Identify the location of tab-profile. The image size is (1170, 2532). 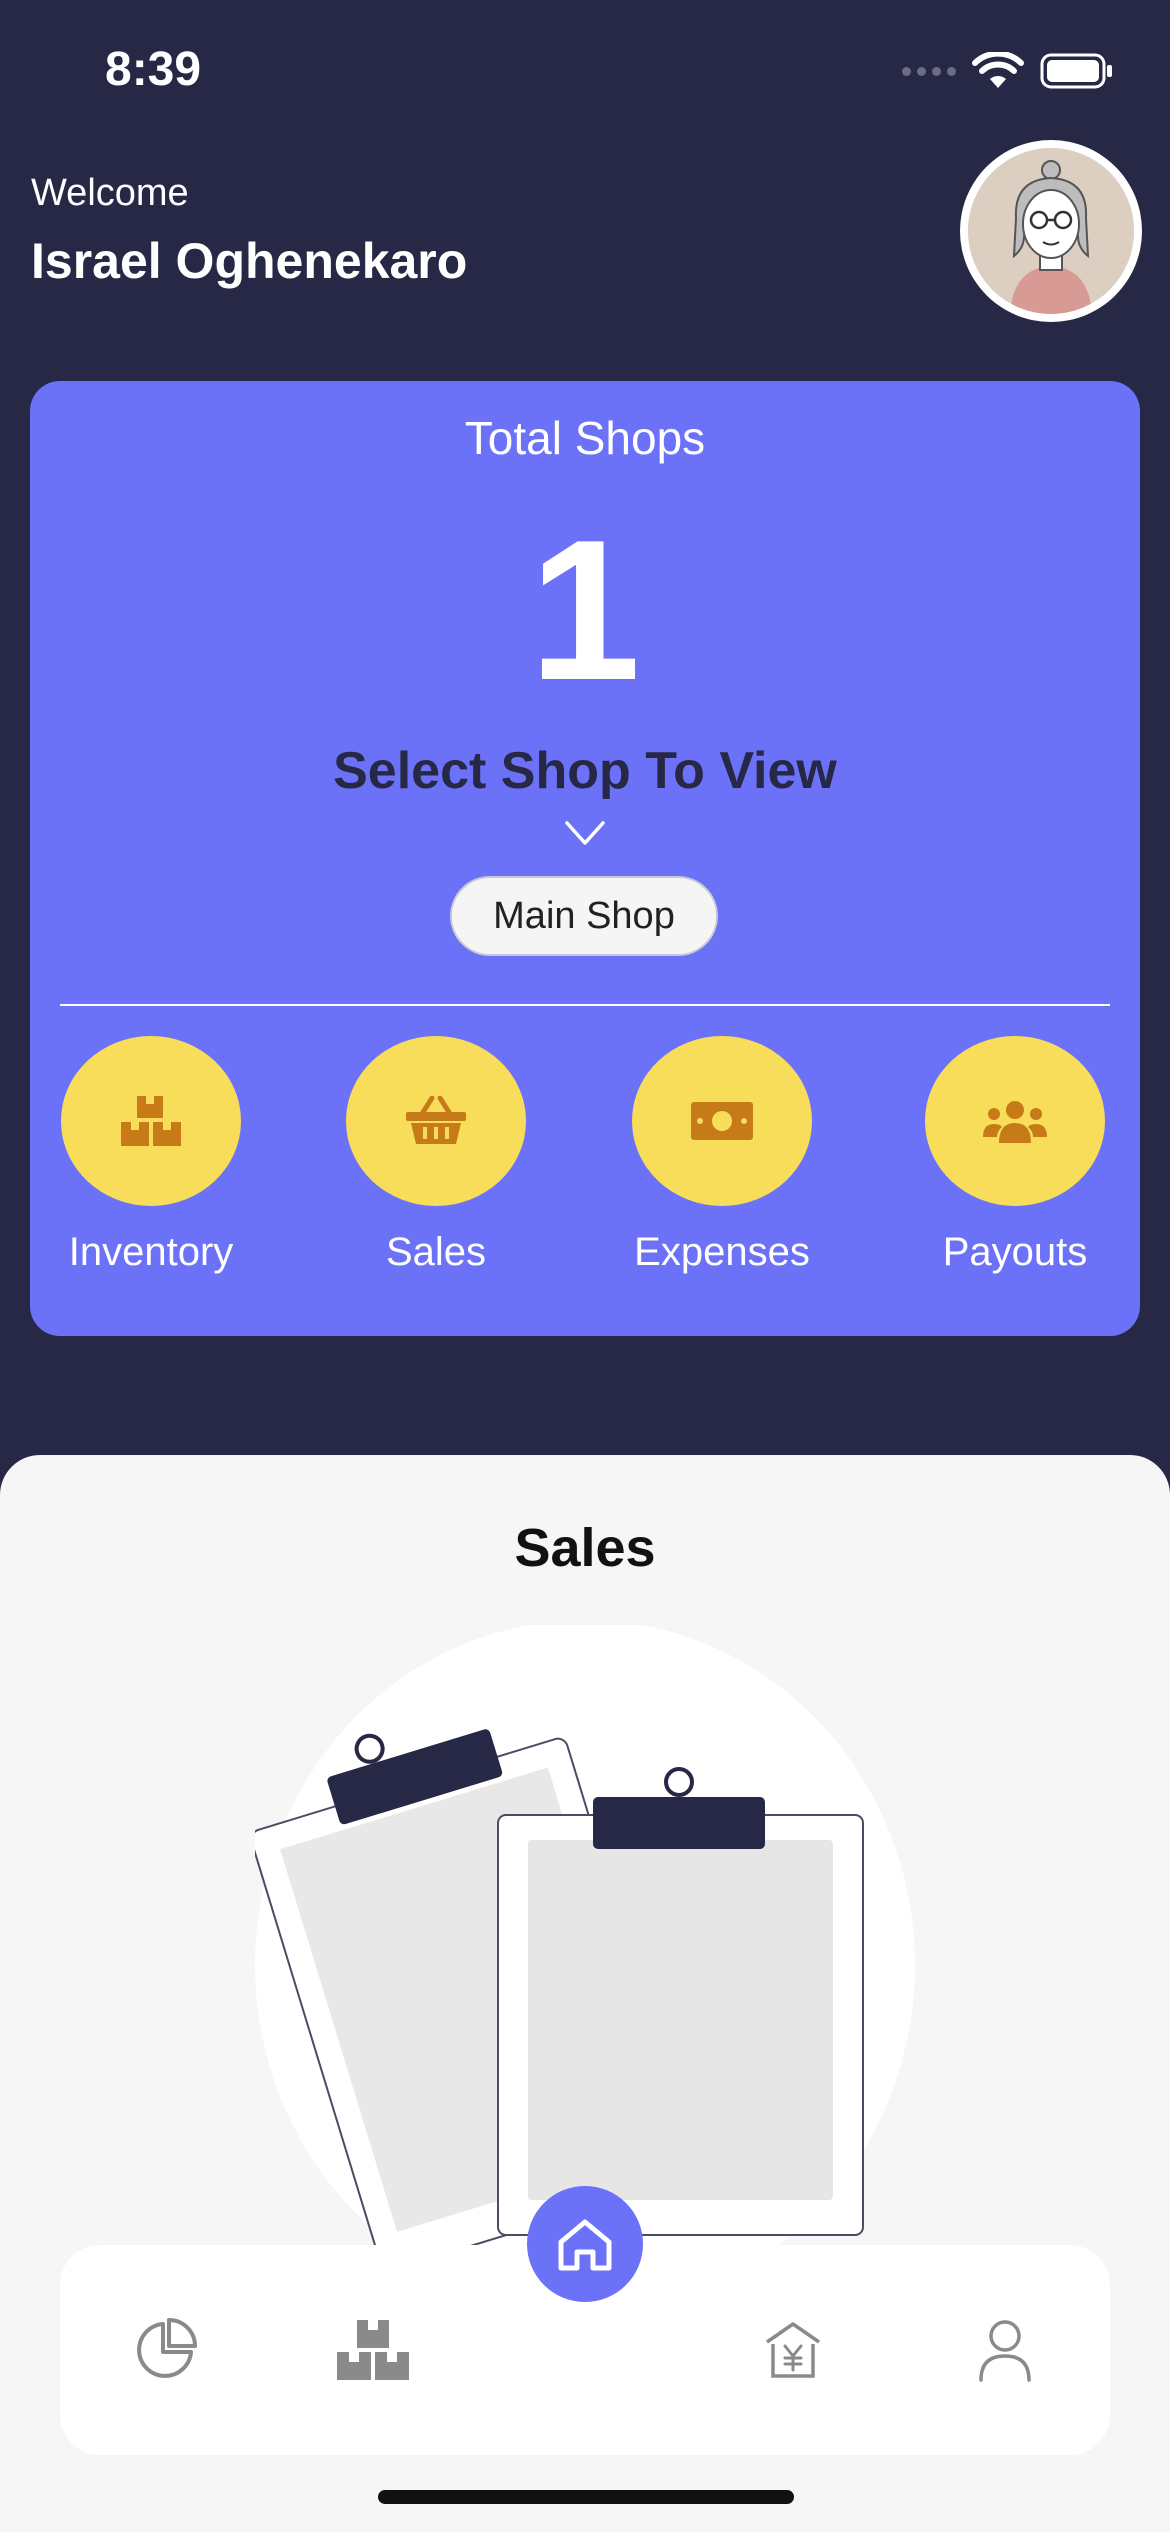
(1005, 2350).